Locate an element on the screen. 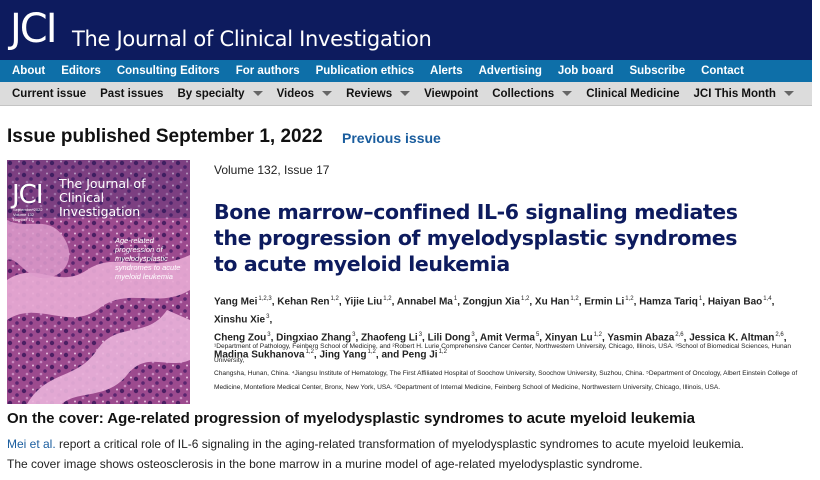 This screenshot has height=480, width=820. nav-item-job-board: Job board is located at coordinates (586, 71).